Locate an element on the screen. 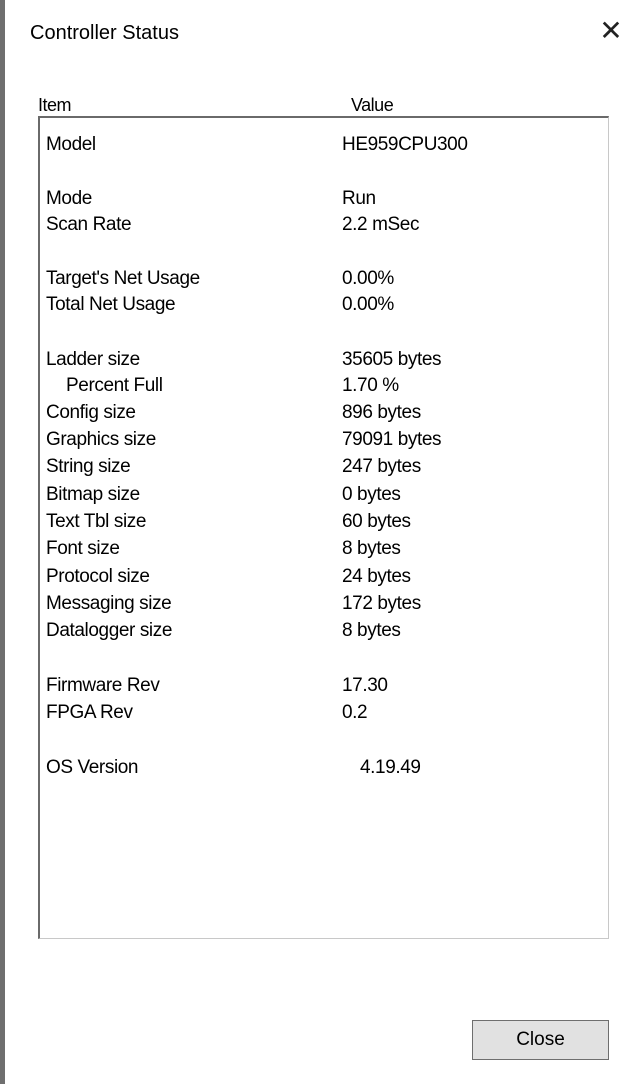 The width and height of the screenshot is (636, 1084). list-item-value: 0.2 is located at coordinates (355, 712).